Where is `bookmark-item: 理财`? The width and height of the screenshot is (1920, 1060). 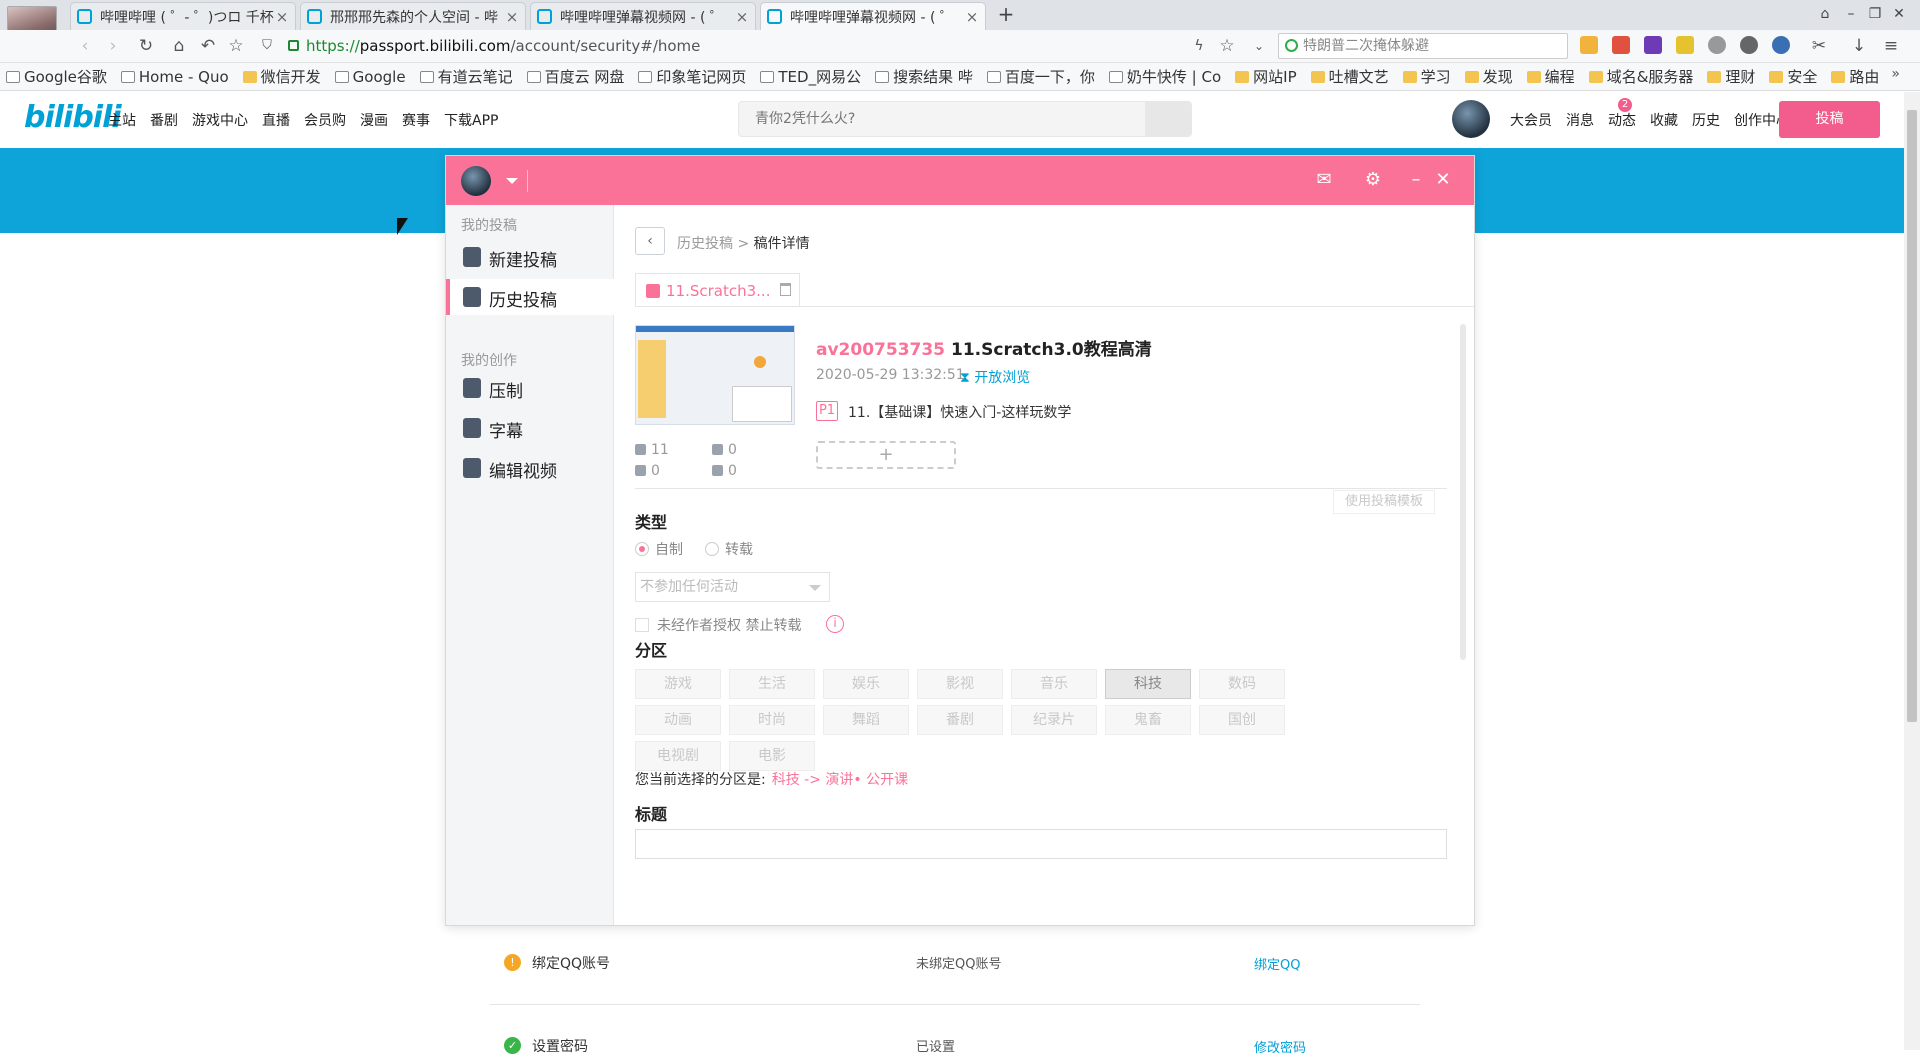
bookmark-item: 理财 is located at coordinates (1731, 76).